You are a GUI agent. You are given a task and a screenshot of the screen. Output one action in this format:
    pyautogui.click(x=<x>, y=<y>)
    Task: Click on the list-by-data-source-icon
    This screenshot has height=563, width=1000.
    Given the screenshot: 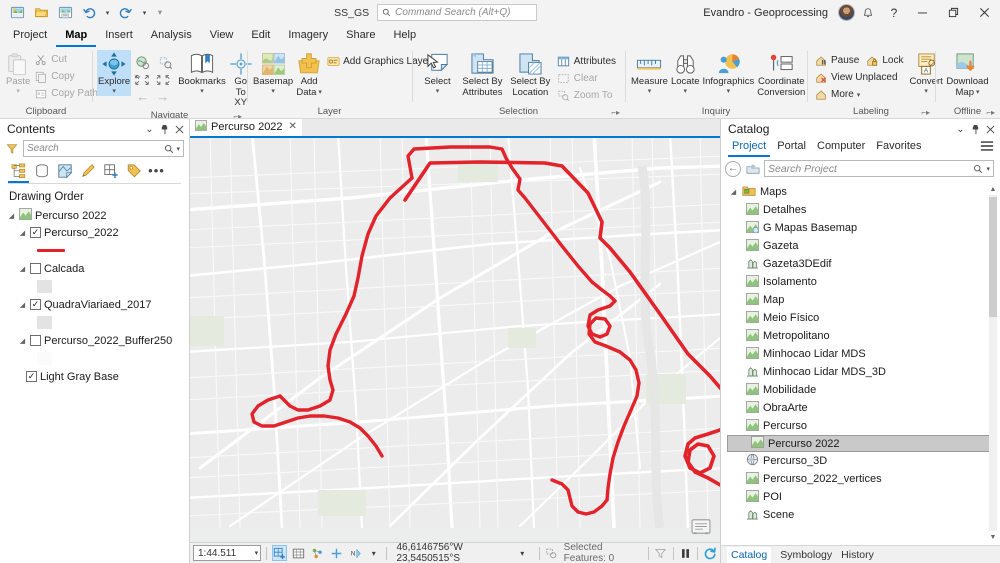 What is the action you would take?
    pyautogui.click(x=41, y=171)
    